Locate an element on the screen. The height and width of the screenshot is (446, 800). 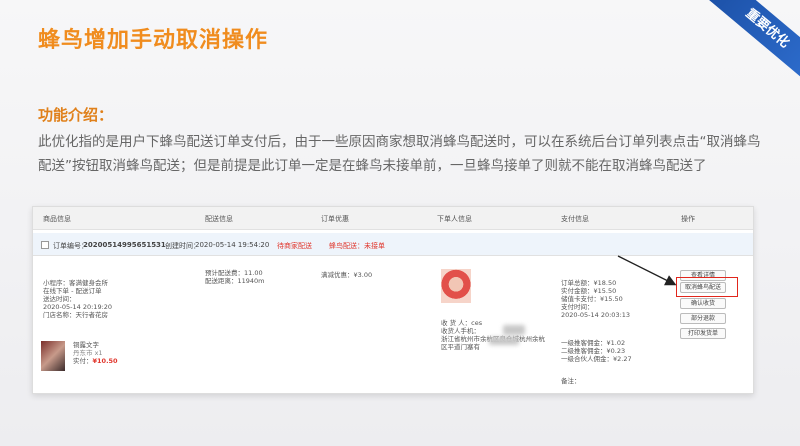
pointer-arrow-icon is located at coordinates (647, 270).